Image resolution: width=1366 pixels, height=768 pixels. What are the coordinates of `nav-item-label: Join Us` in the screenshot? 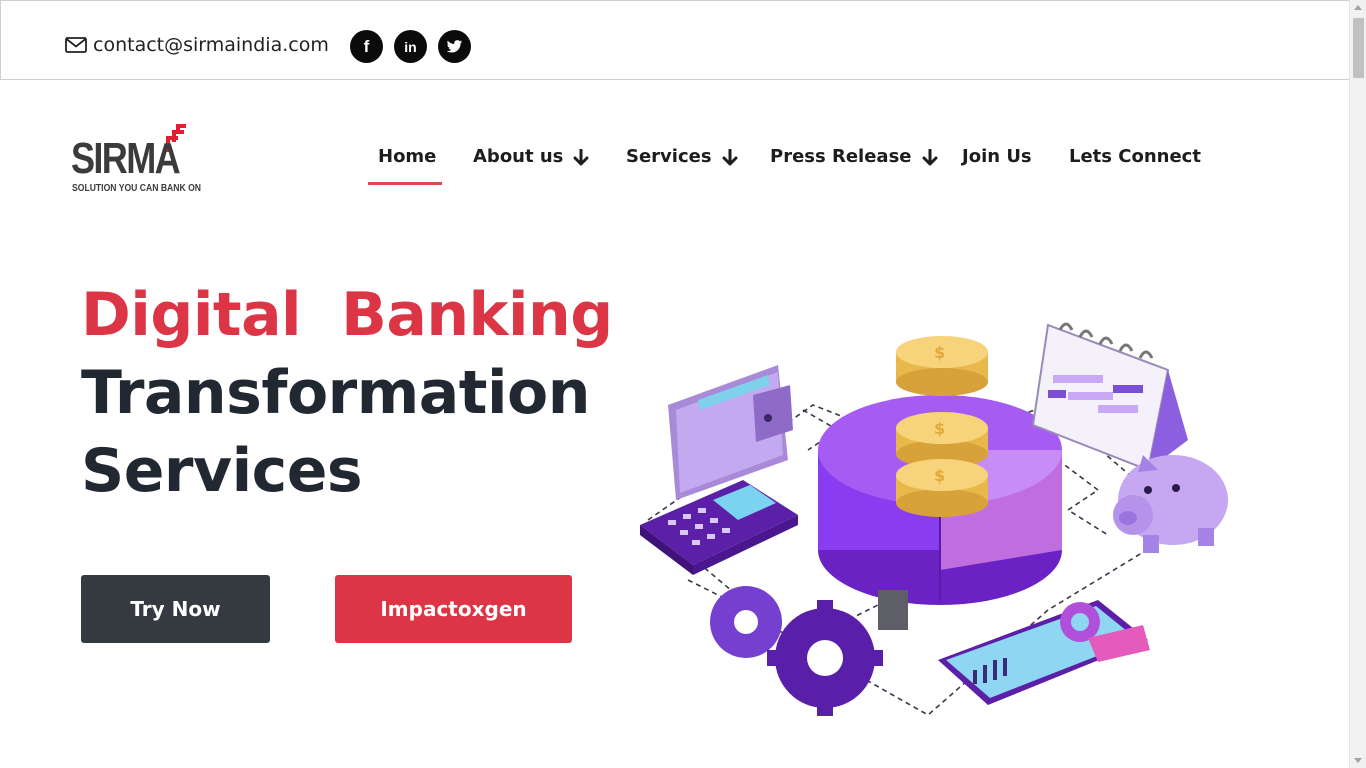 It's located at (997, 156).